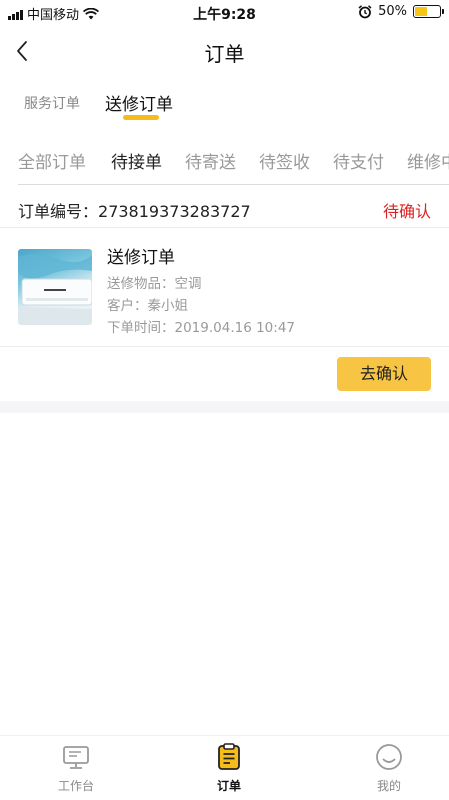 This screenshot has height=800, width=449. Describe the element at coordinates (421, 11) in the screenshot. I see `battery-fill` at that location.